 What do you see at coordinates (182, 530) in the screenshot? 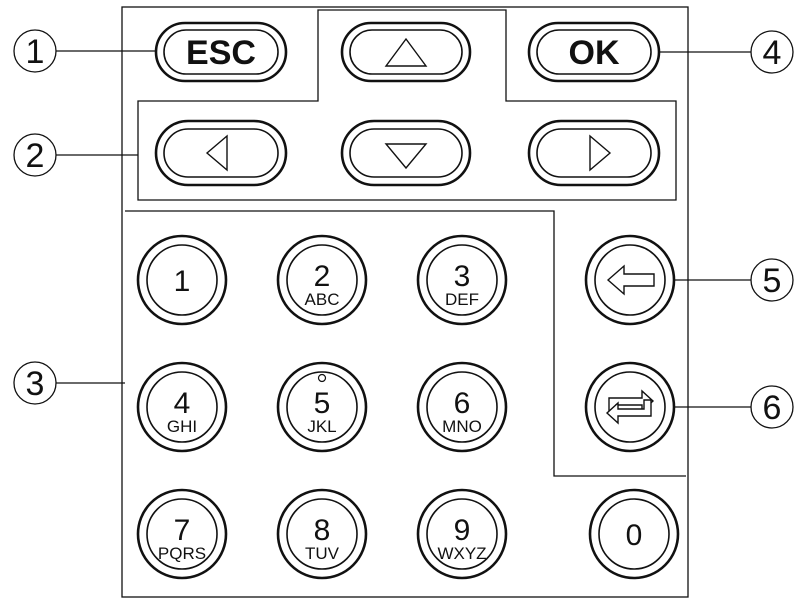
I see `key-digit: 7` at bounding box center [182, 530].